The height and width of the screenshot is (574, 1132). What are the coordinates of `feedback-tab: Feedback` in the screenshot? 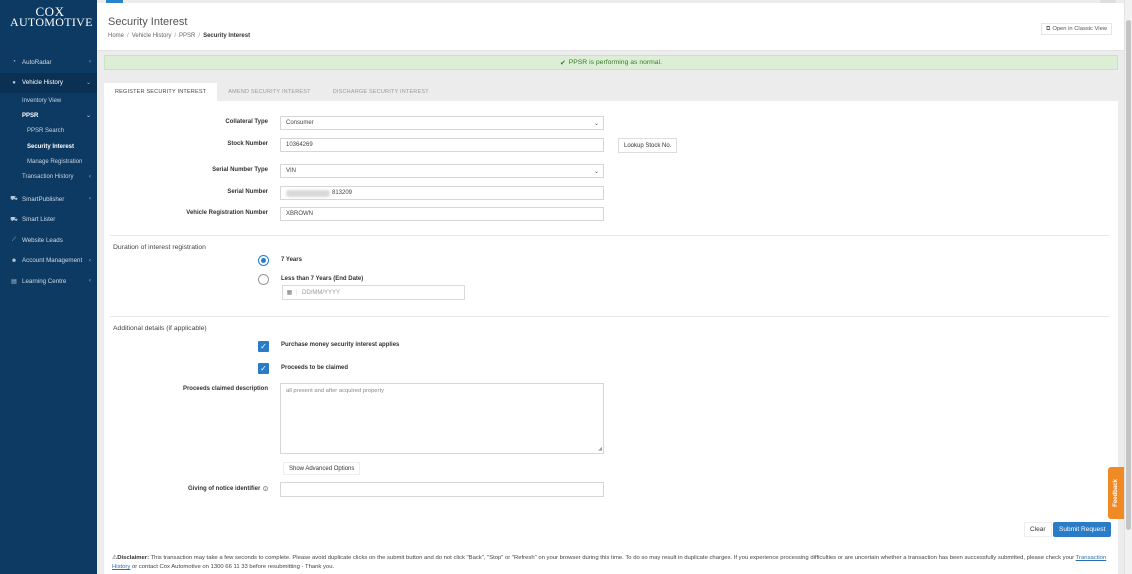 It's located at (1116, 493).